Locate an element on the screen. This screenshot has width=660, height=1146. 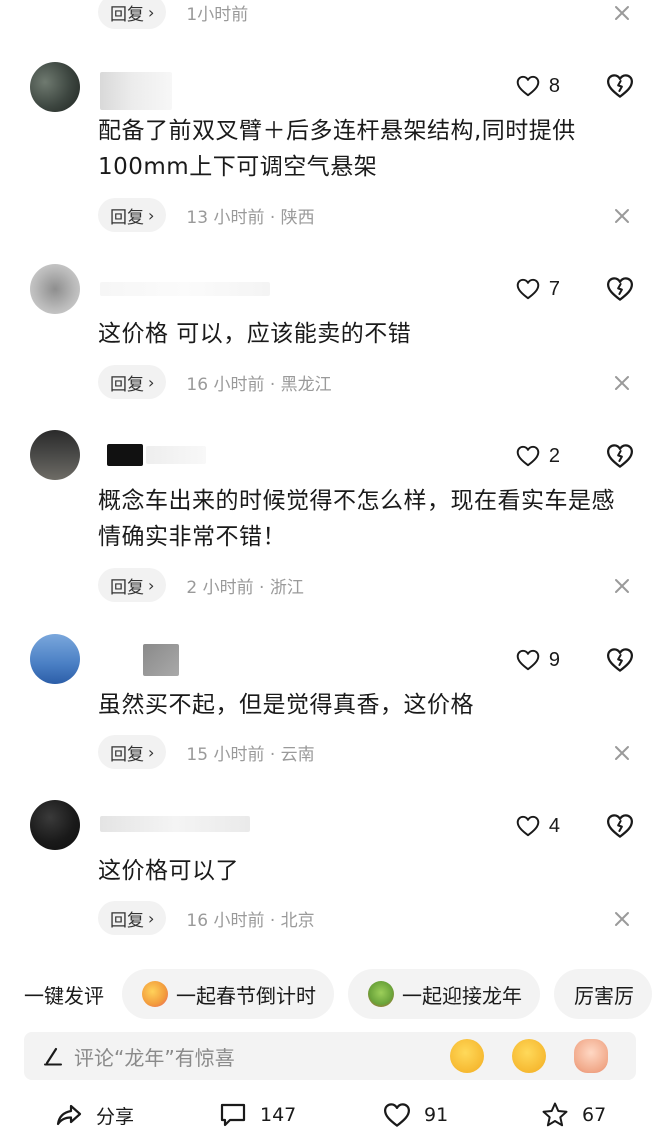
comment-bubble-icon is located at coordinates (233, 1115).